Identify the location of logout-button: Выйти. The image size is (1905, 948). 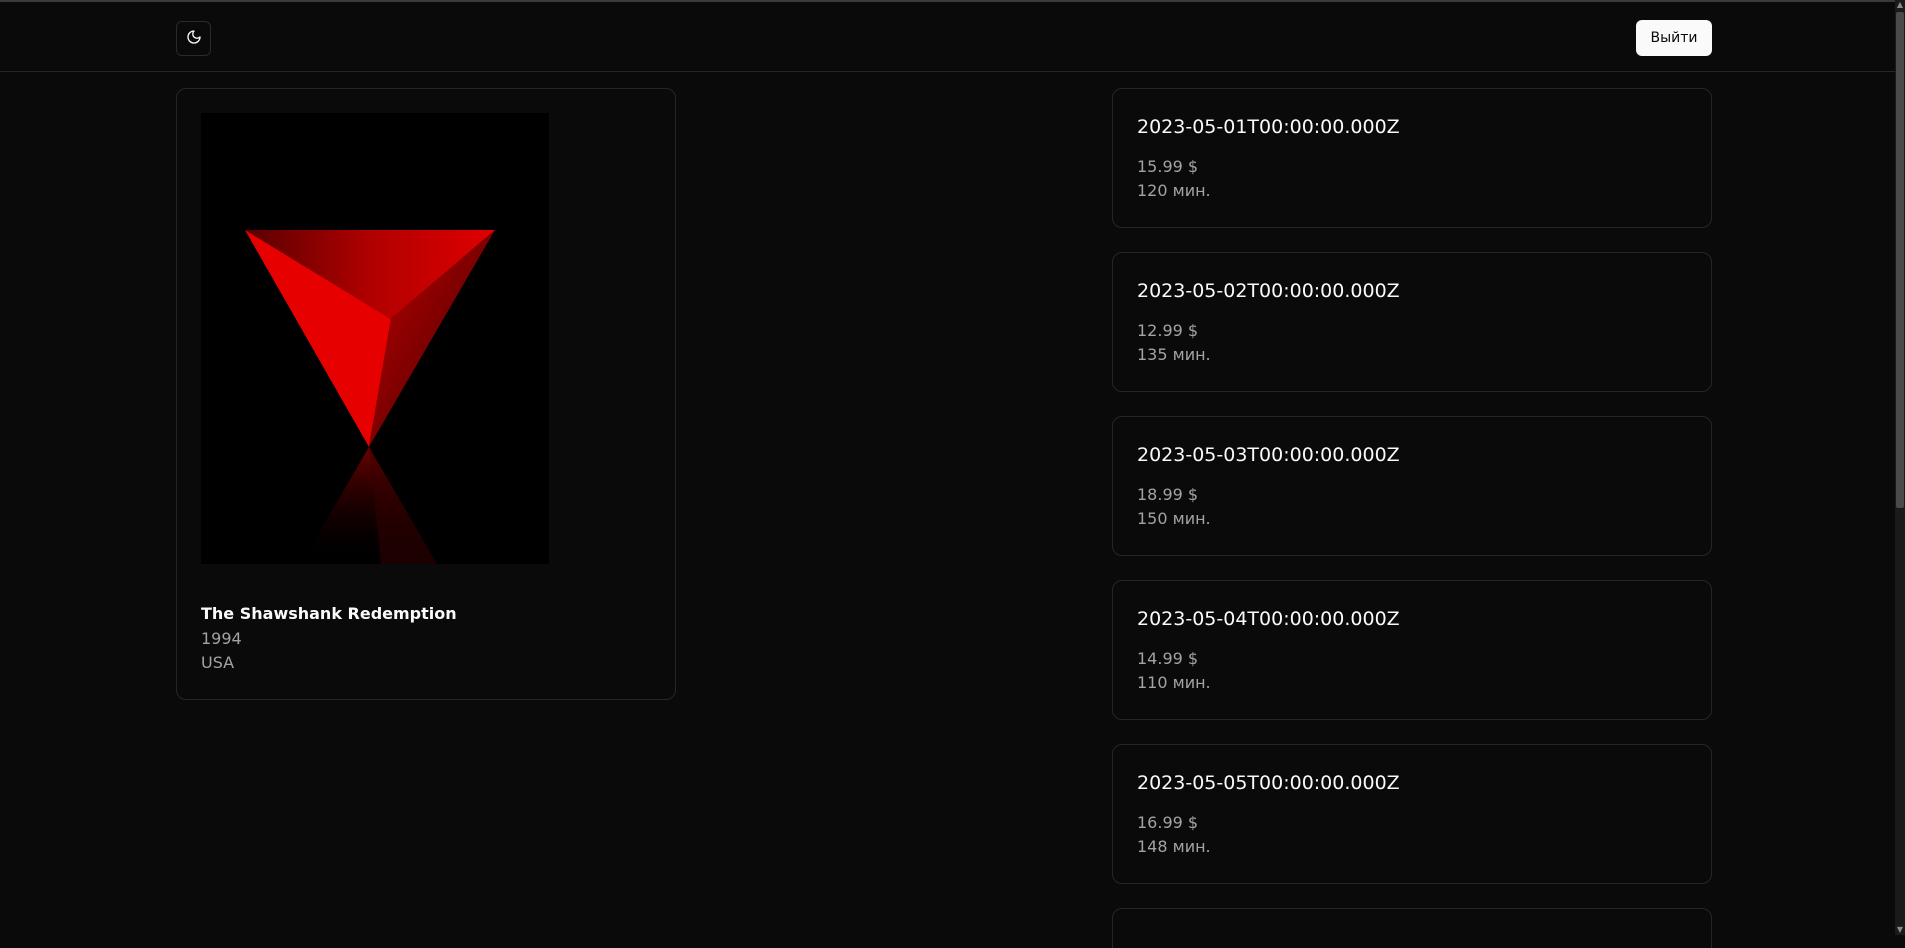
(1674, 38).